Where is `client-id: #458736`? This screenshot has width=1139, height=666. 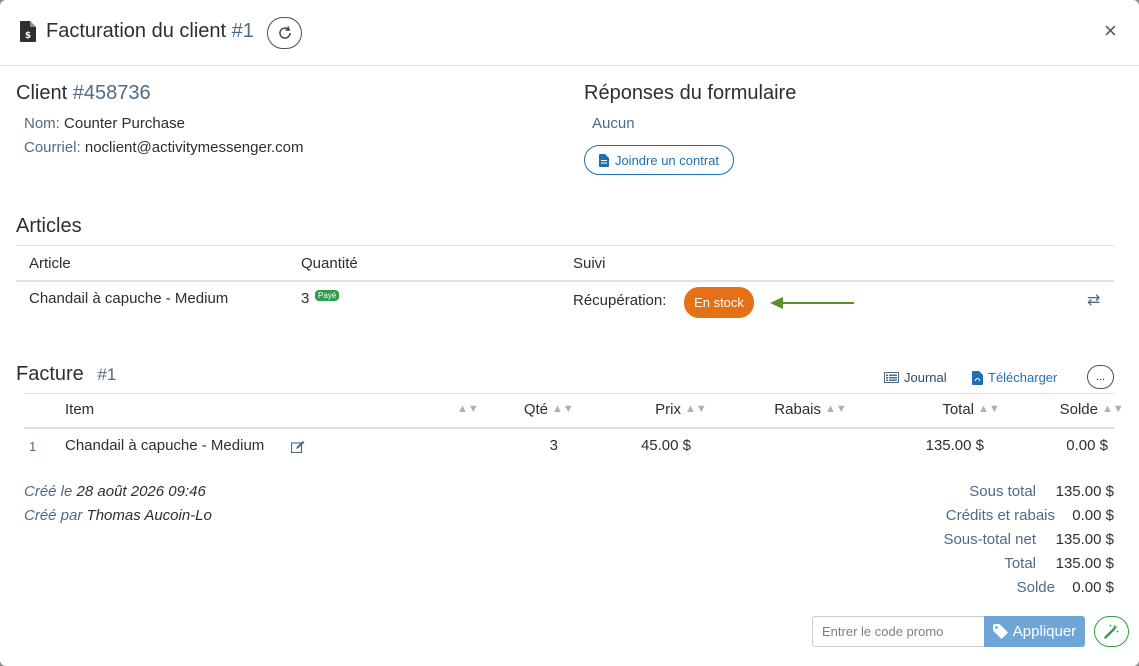
client-id: #458736 is located at coordinates (111, 93).